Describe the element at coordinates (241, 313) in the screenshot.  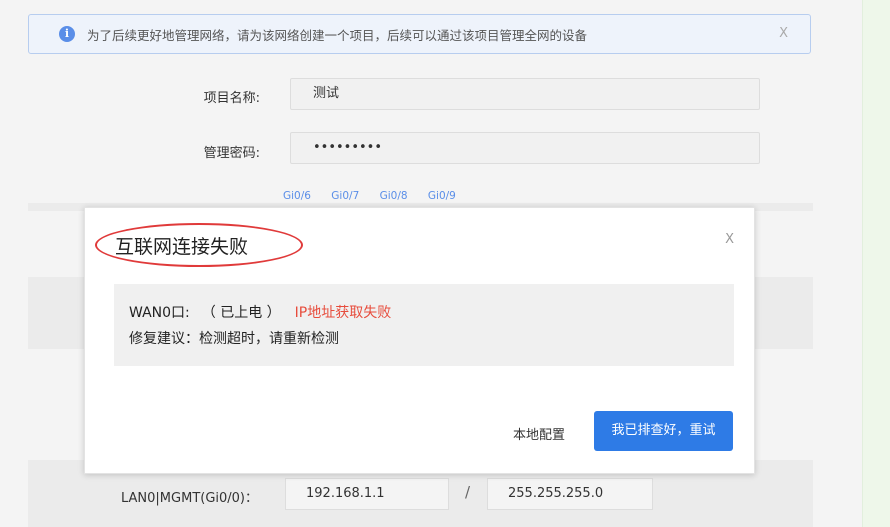
I see `power-status: （ 已上电 ）` at that location.